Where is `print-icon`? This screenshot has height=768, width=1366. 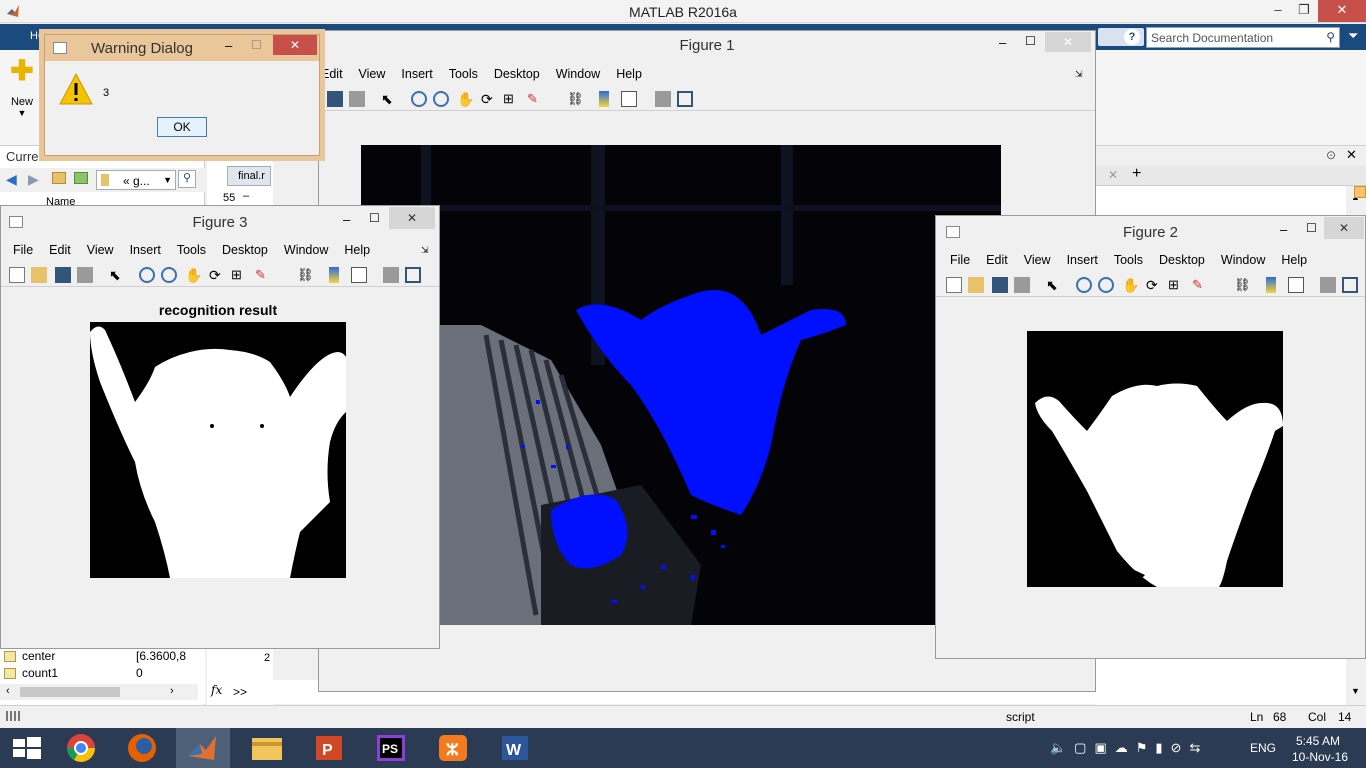
print-icon is located at coordinates (85, 275).